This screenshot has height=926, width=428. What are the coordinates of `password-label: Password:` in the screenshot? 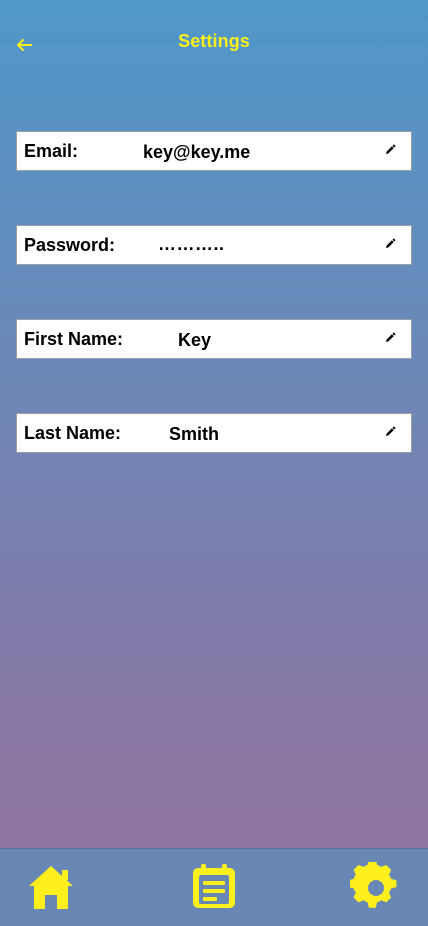 It's located at (70, 245).